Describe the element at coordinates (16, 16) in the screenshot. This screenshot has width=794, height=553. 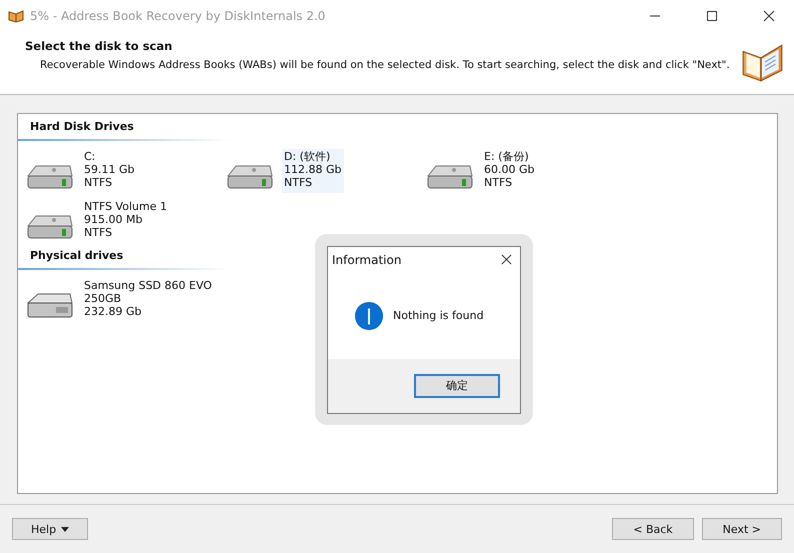
I see `book-icon` at that location.